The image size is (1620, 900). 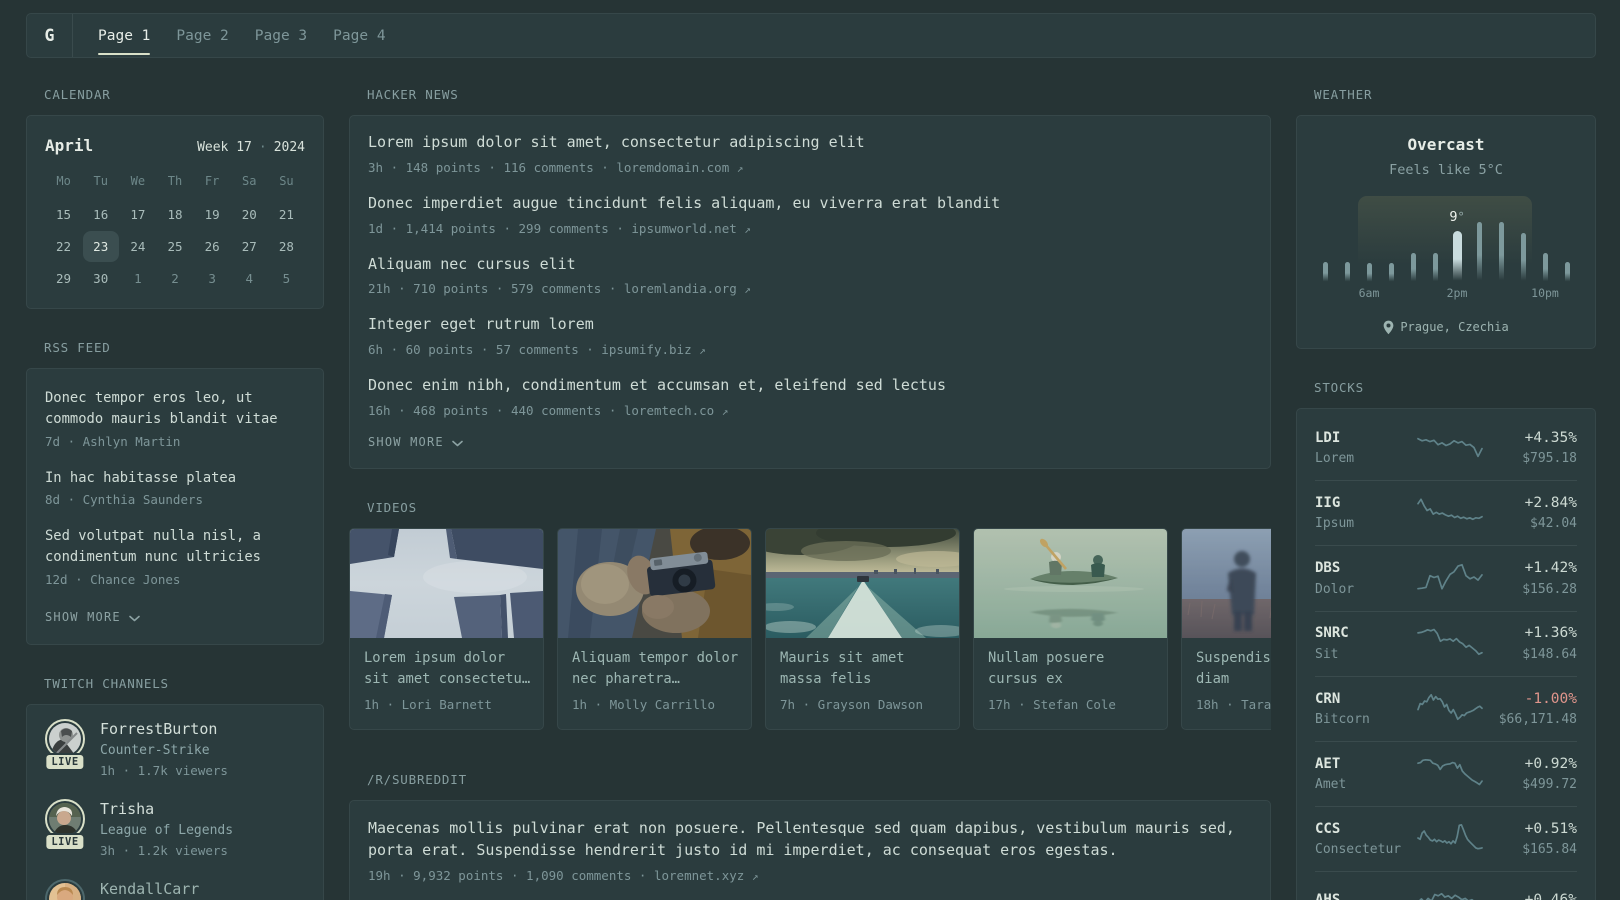 I want to click on stock-change-percent: -1.00%, so click(x=1550, y=698).